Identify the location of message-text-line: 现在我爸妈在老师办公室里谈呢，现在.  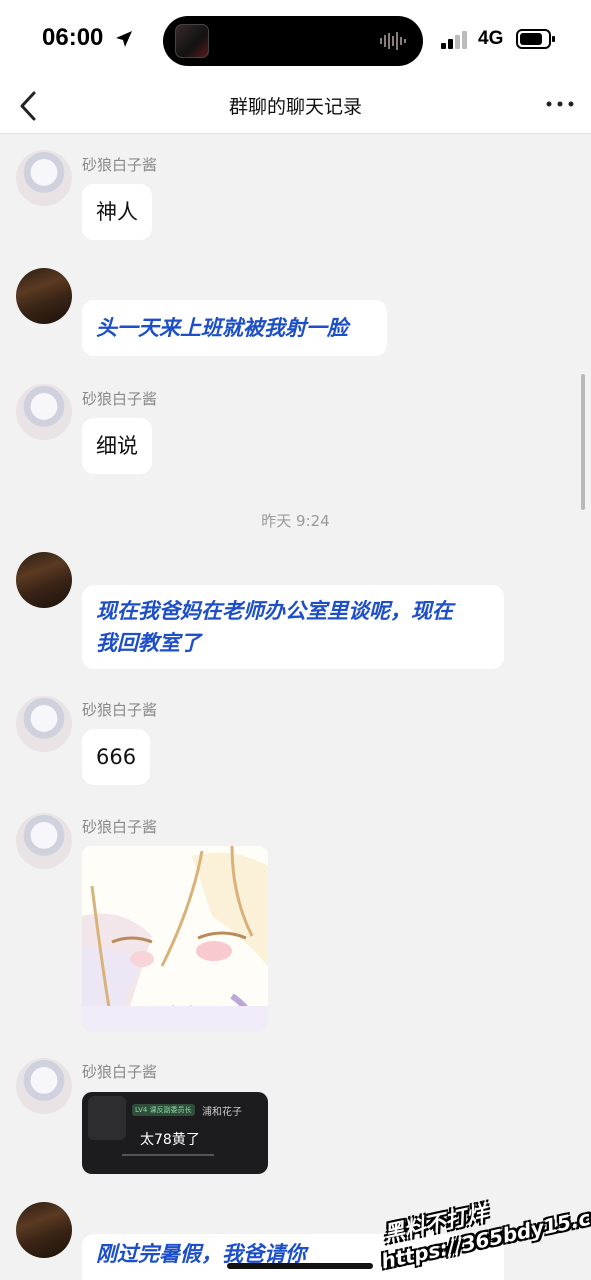
(274, 611).